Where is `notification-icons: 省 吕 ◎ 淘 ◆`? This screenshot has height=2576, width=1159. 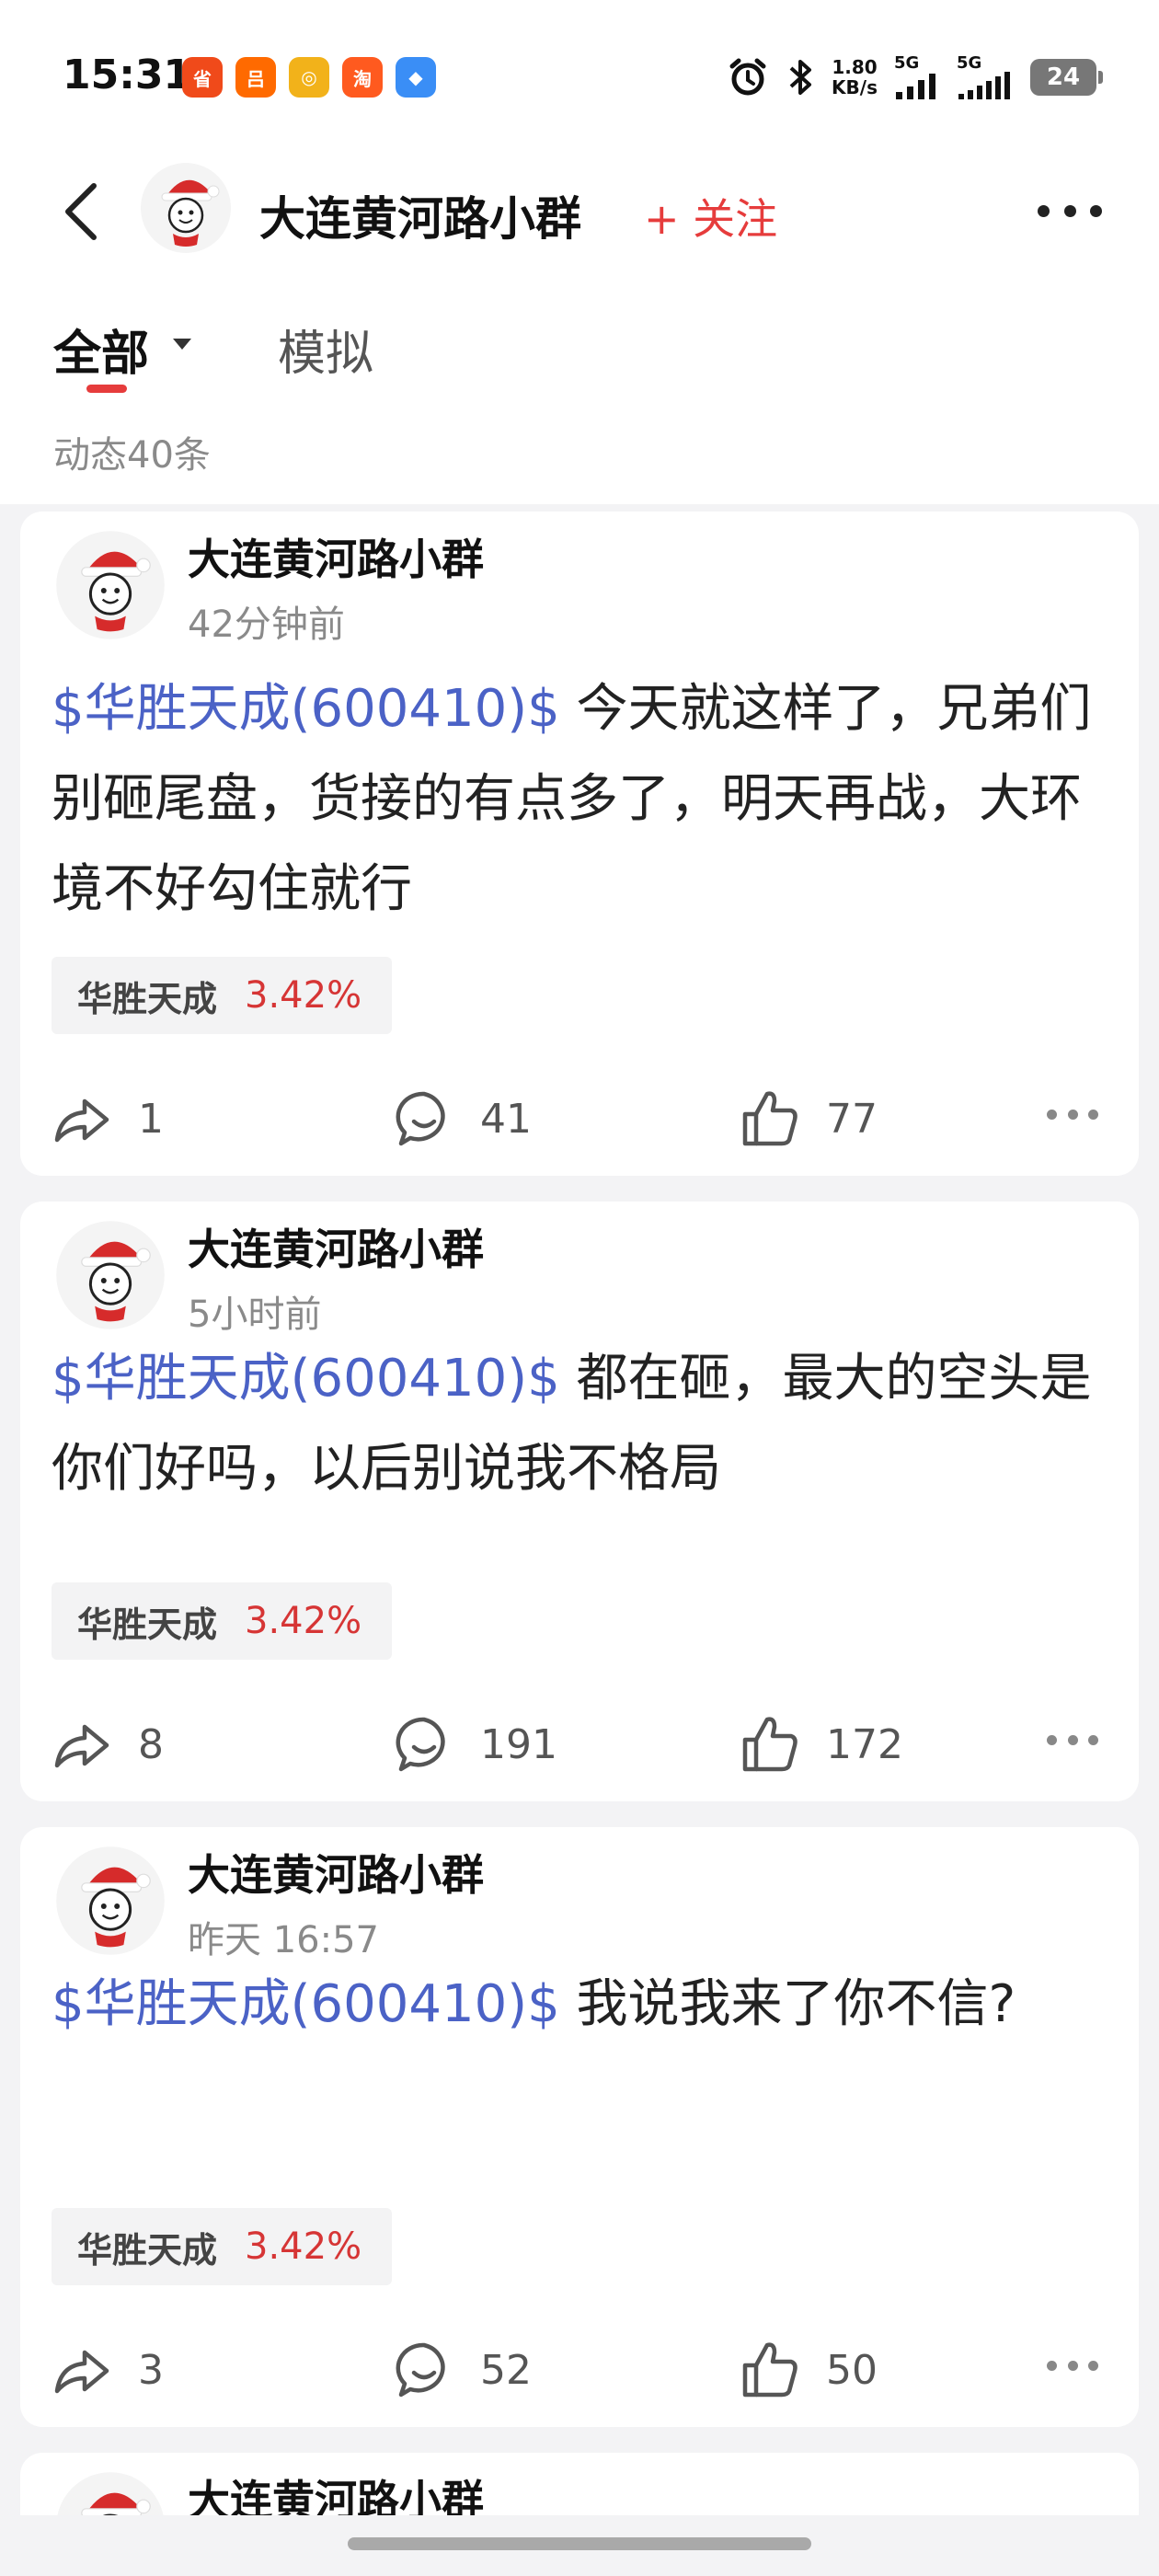 notification-icons: 省 吕 ◎ 淘 ◆ is located at coordinates (309, 77).